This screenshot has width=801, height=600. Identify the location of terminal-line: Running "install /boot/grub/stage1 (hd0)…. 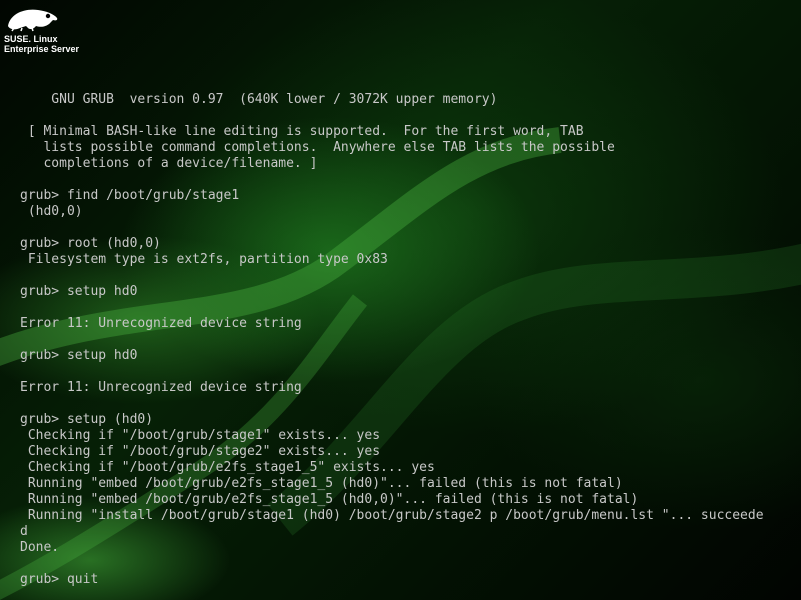
(392, 515).